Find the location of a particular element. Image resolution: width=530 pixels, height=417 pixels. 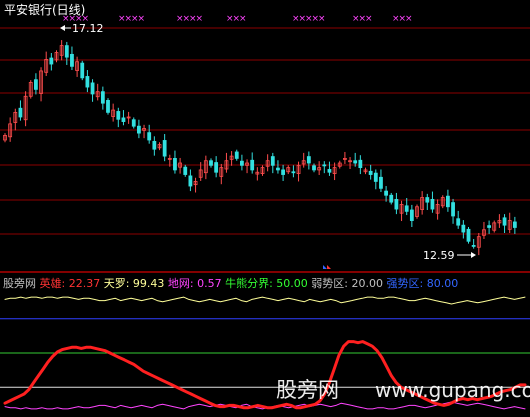

indicator-header-item: 天罗: 99.43 is located at coordinates (132, 283).